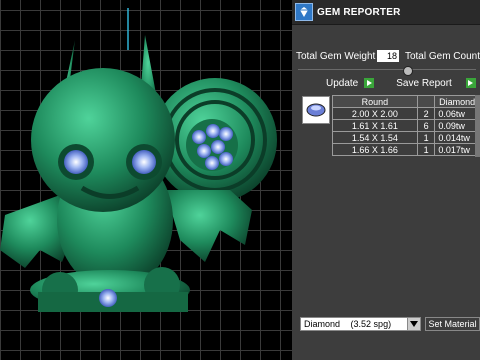  What do you see at coordinates (426, 125) in the screenshot?
I see `row-qty: 6` at bounding box center [426, 125].